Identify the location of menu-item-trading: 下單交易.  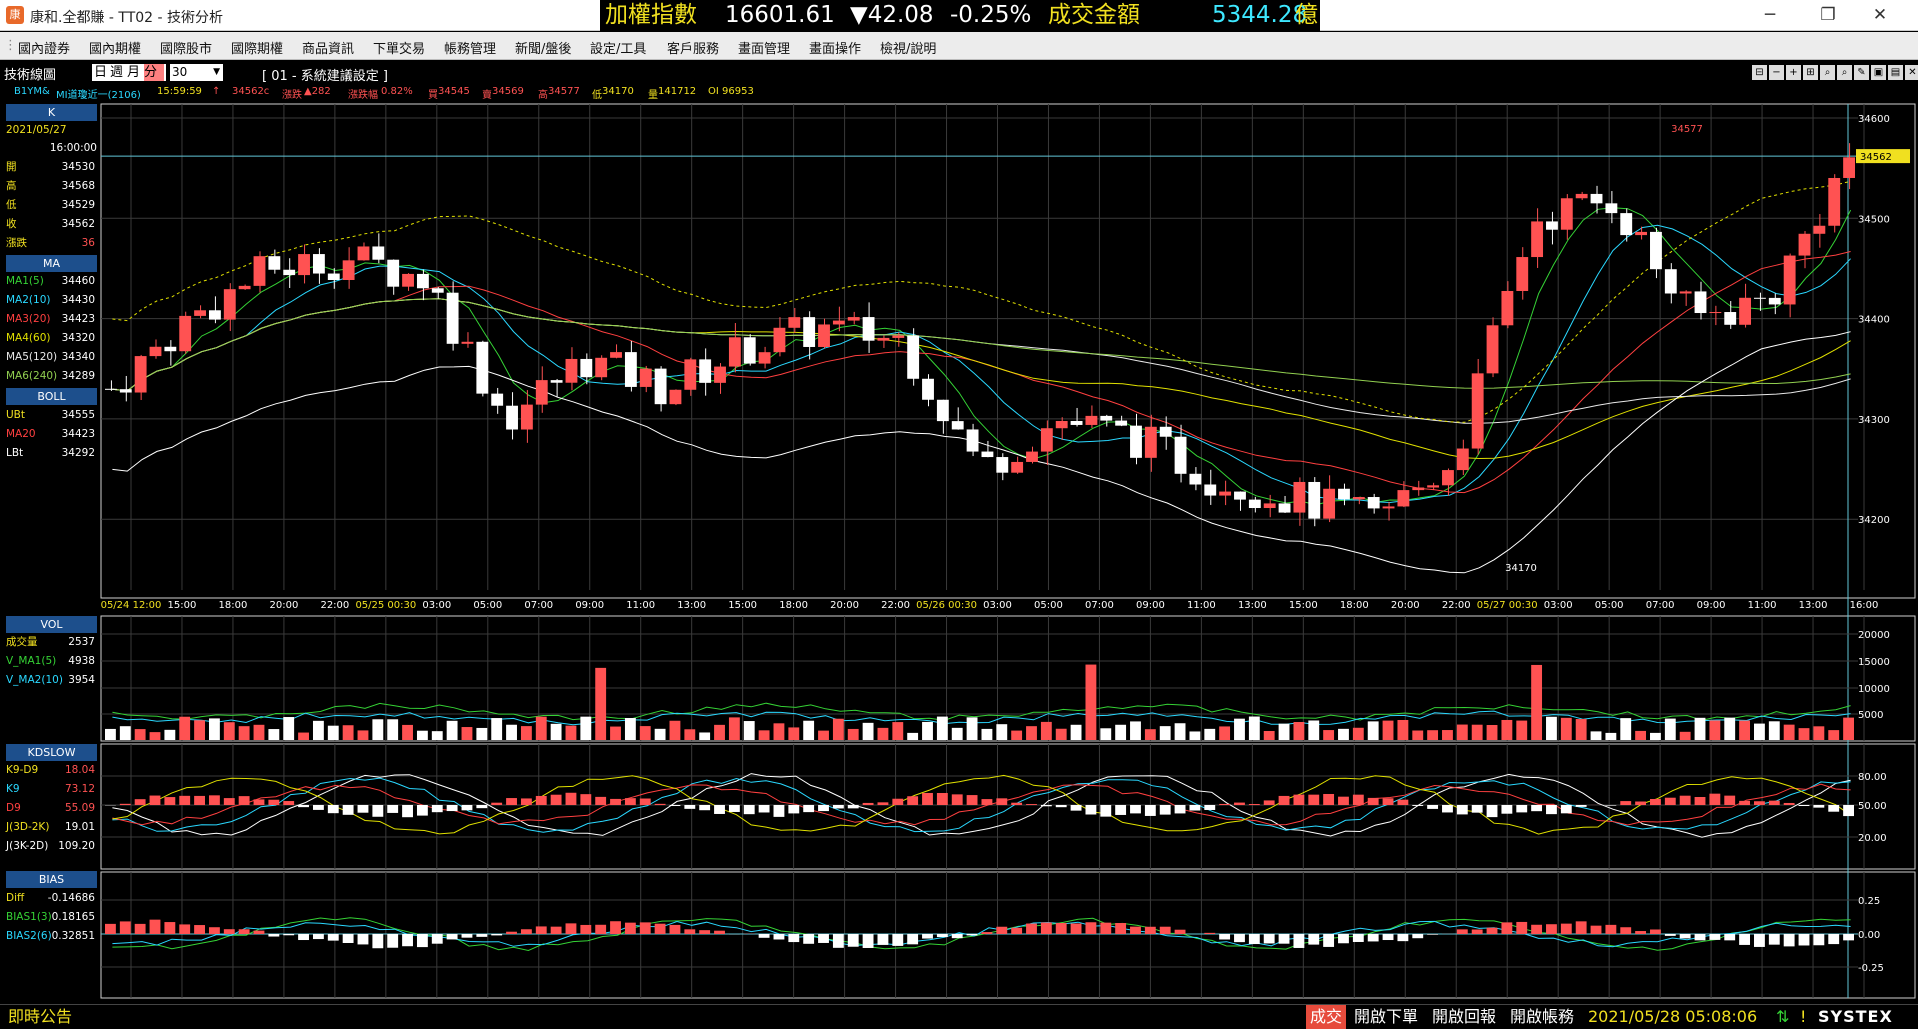
(399, 47).